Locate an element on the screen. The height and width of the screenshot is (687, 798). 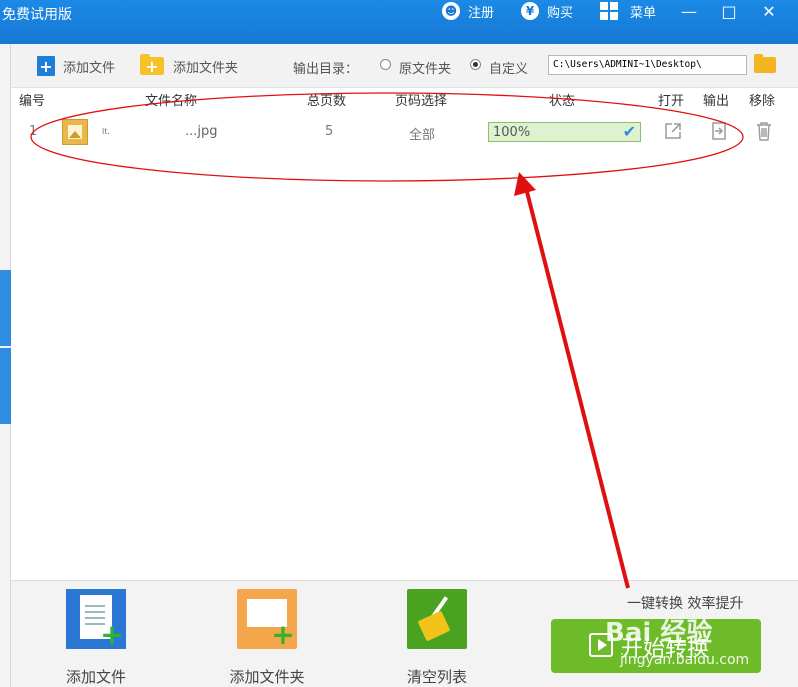
buy-label: 购买 is located at coordinates (560, 13).